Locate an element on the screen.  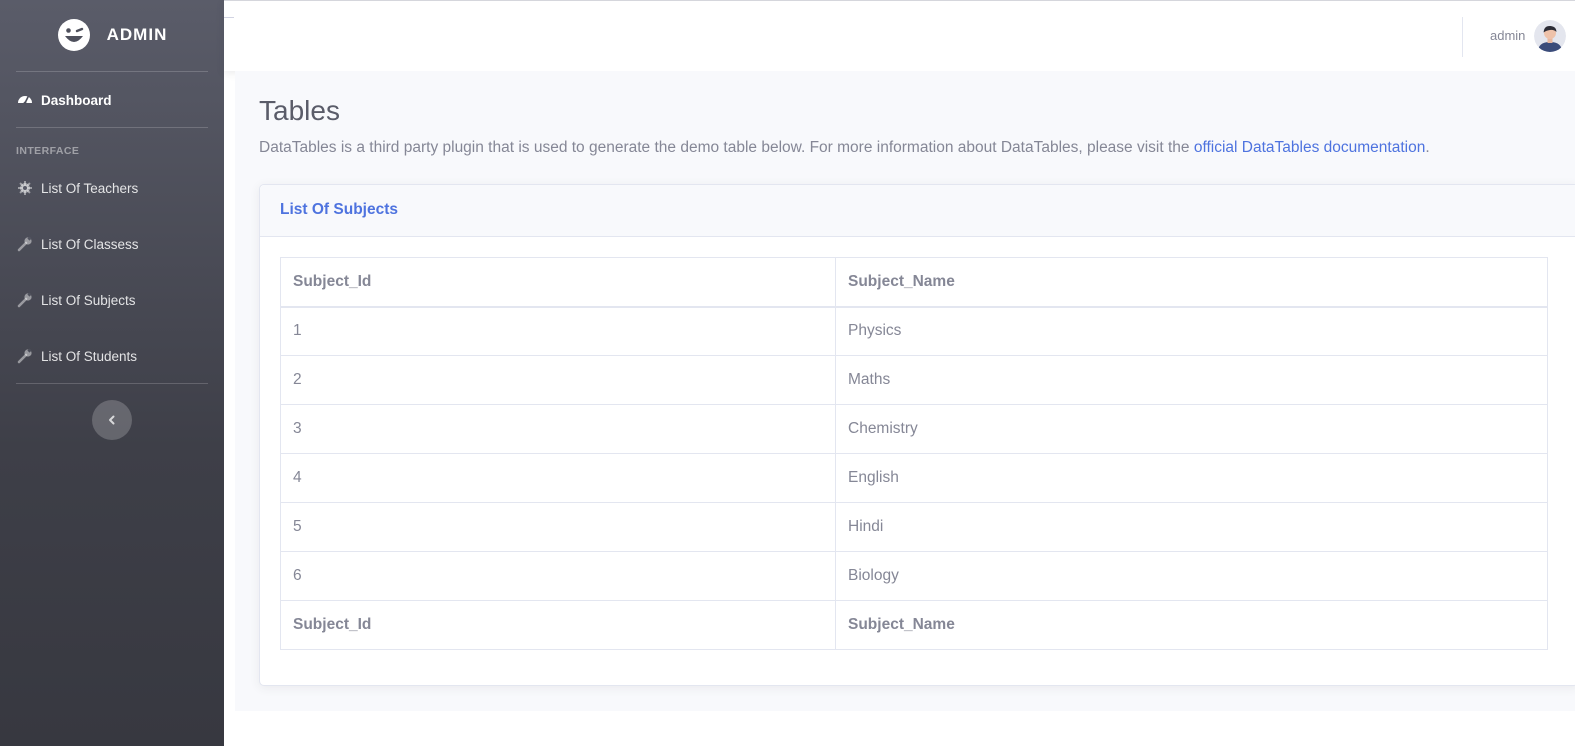
gear-icon is located at coordinates (25, 188).